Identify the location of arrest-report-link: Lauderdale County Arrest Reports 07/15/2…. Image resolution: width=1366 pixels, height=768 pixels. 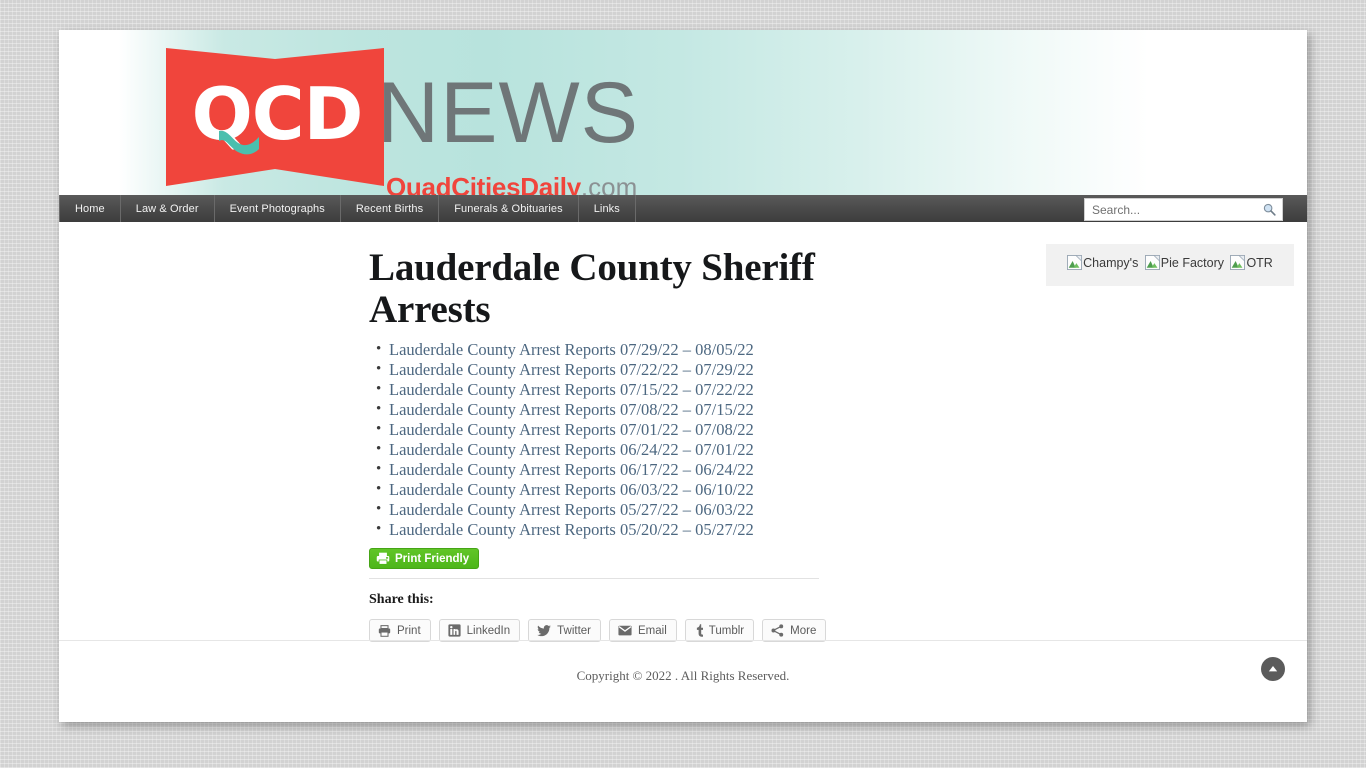
(571, 389).